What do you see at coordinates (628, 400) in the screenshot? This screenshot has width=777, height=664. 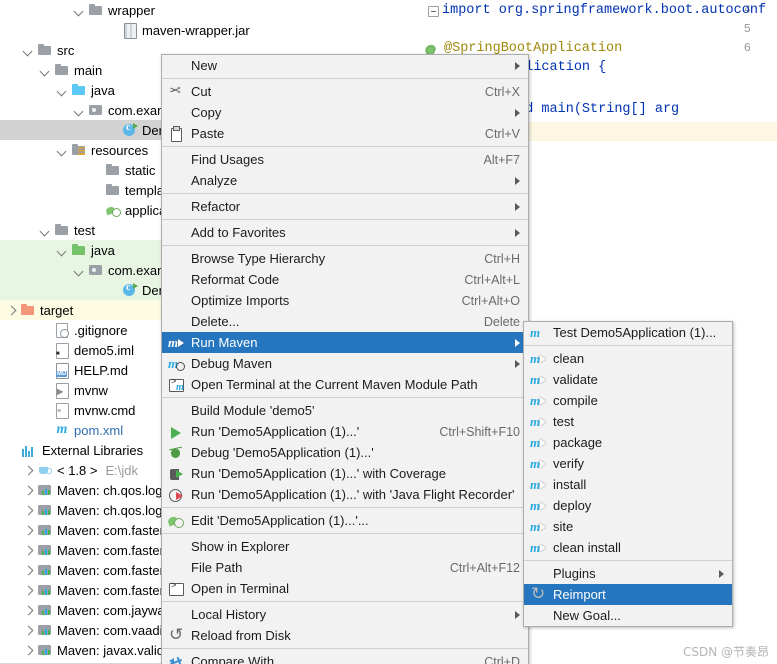 I see `menu-item: m compile` at bounding box center [628, 400].